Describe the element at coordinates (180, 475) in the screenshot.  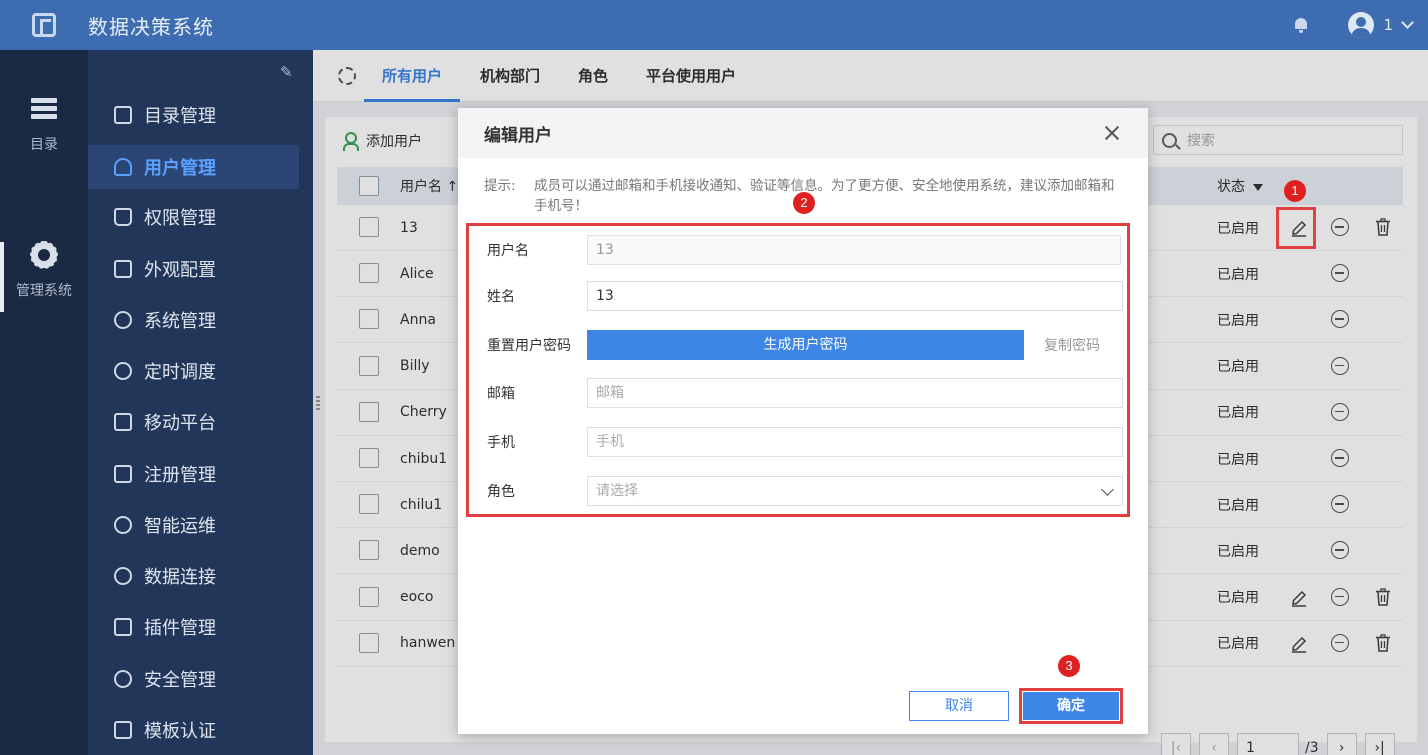
I see `menu-label: 注册管理` at that location.